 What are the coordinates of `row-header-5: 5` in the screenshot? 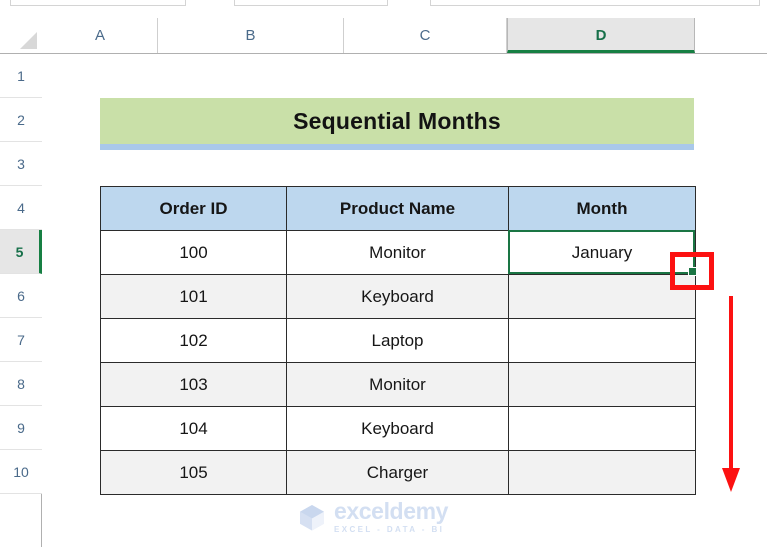 It's located at (21, 252).